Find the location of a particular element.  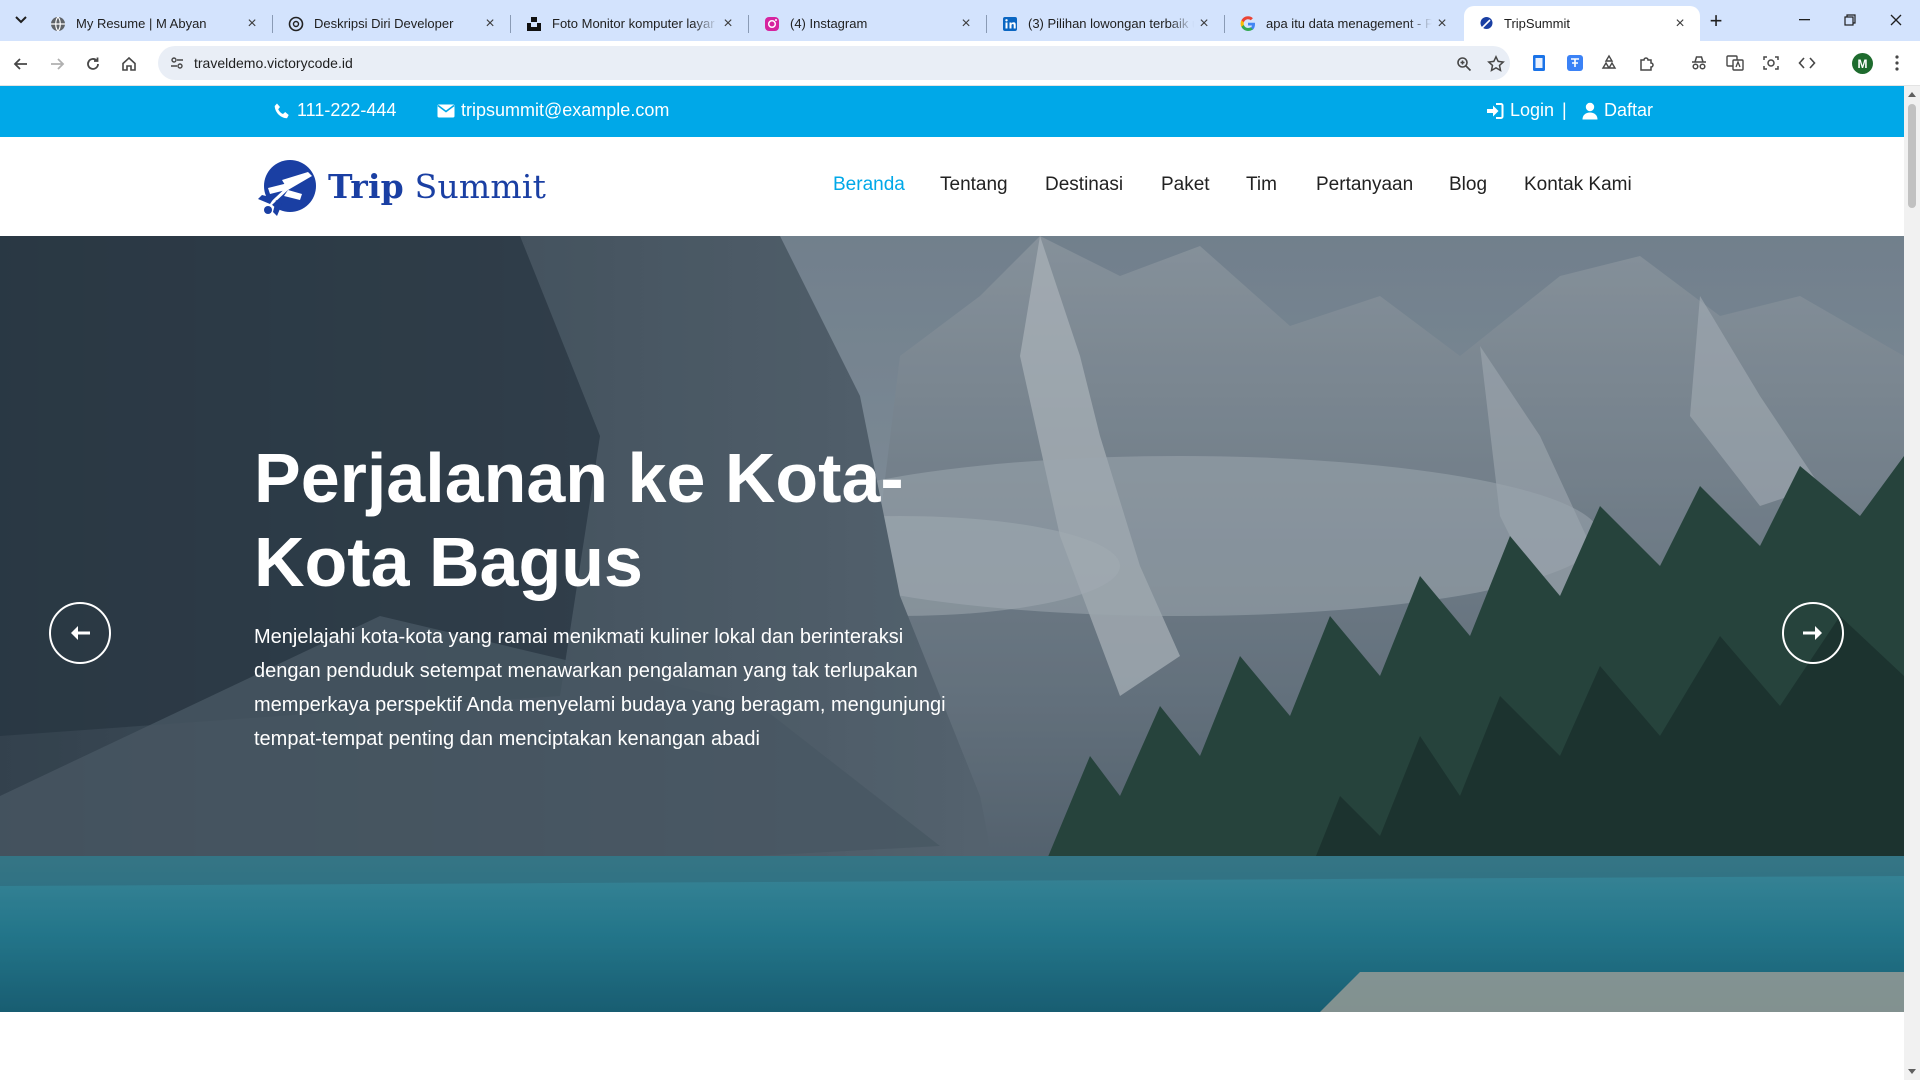

slider-next-button is located at coordinates (1813, 633).